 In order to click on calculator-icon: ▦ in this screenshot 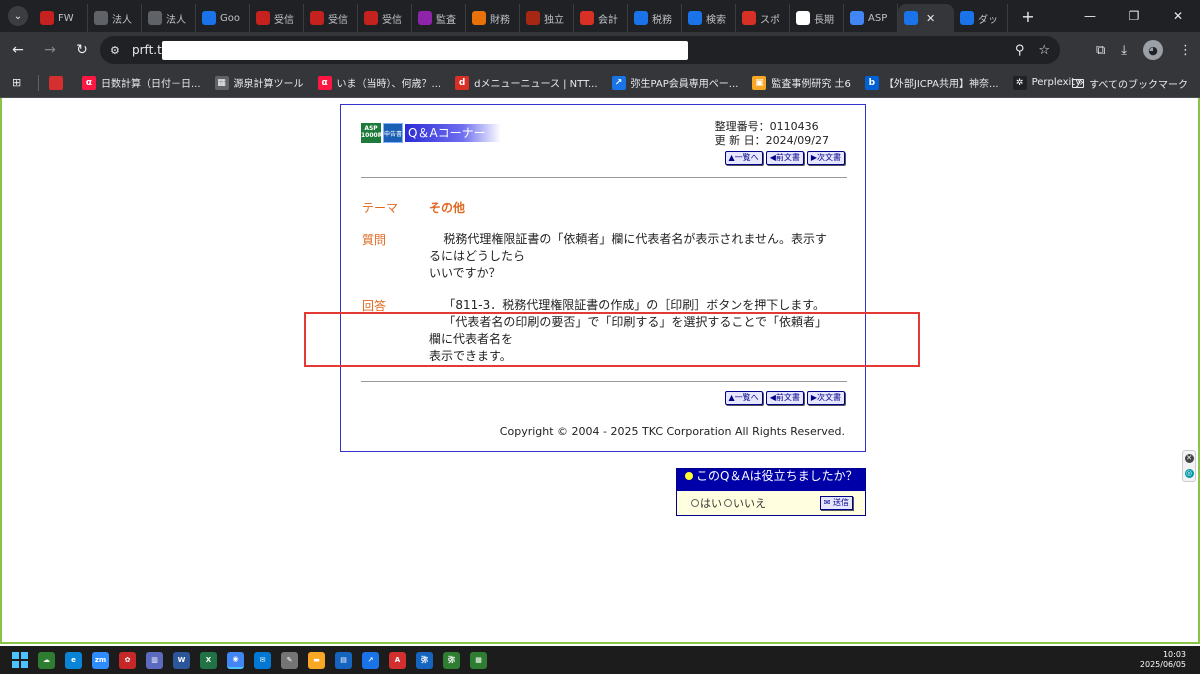, I will do `click(221, 82)`.